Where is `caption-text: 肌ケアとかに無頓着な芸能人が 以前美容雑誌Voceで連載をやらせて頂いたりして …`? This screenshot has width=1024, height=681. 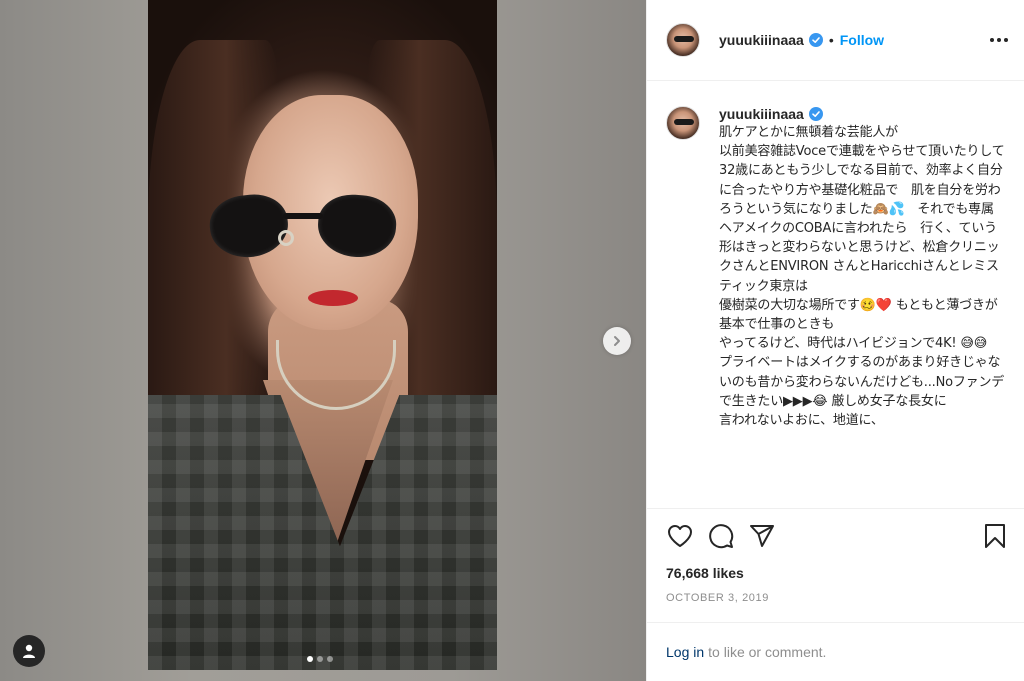
caption-text: 肌ケアとかに無頓着な芸能人が 以前美容雑誌Voceで連載をやらせて頂いたりして … is located at coordinates (862, 277).